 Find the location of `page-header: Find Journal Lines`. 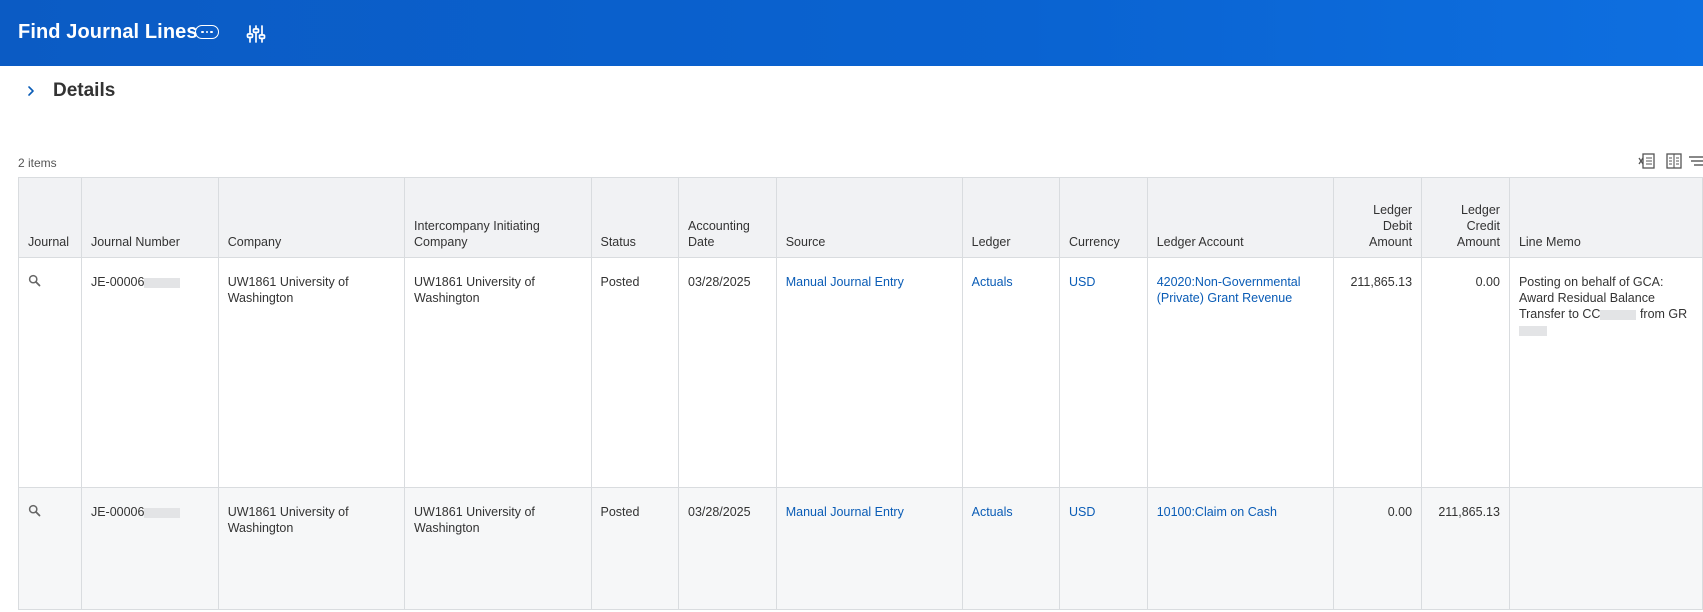

page-header: Find Journal Lines is located at coordinates (851, 33).